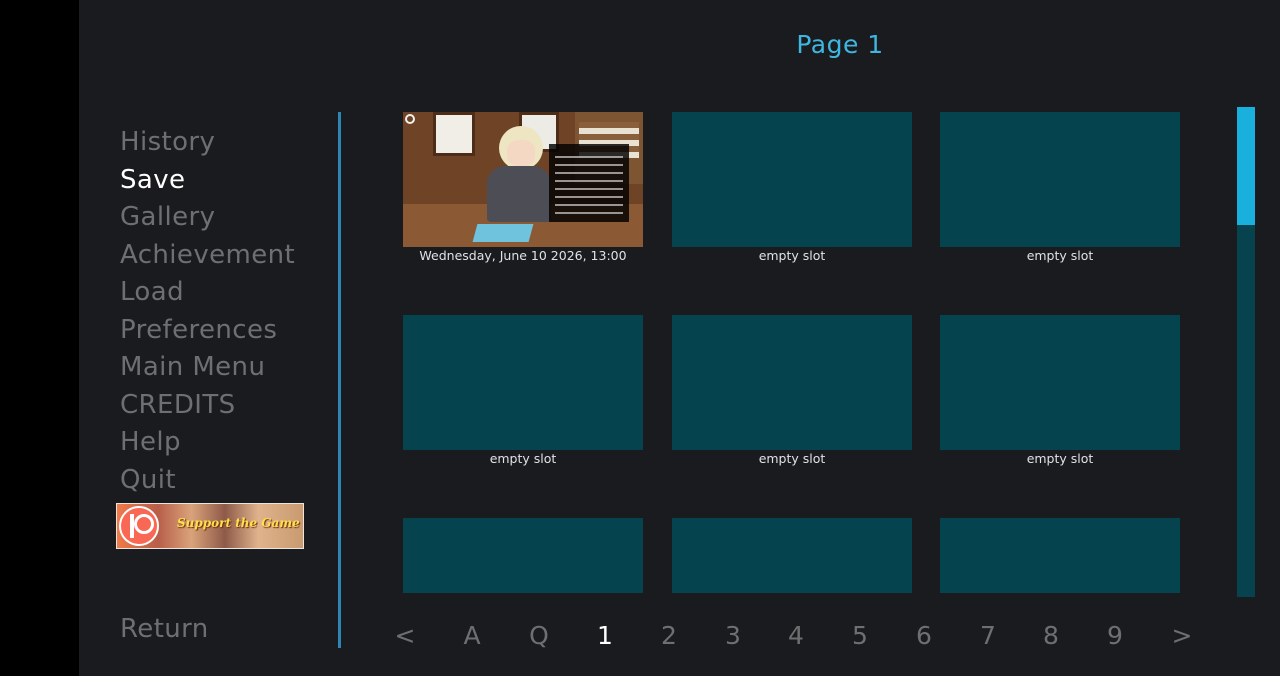 The height and width of the screenshot is (676, 1280). What do you see at coordinates (410, 119) in the screenshot?
I see `hud-icon` at bounding box center [410, 119].